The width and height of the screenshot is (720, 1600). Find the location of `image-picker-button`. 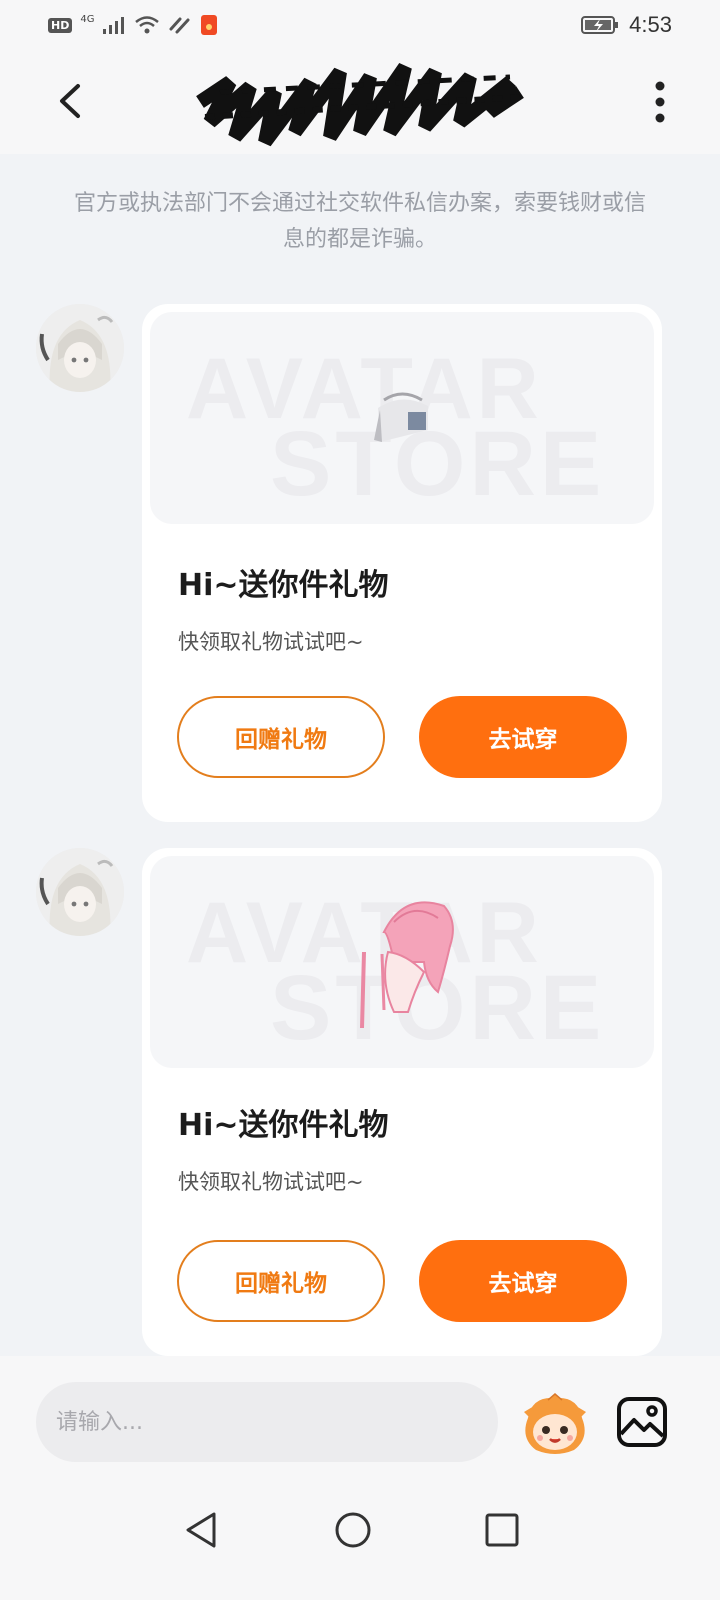

image-picker-button is located at coordinates (642, 1422).